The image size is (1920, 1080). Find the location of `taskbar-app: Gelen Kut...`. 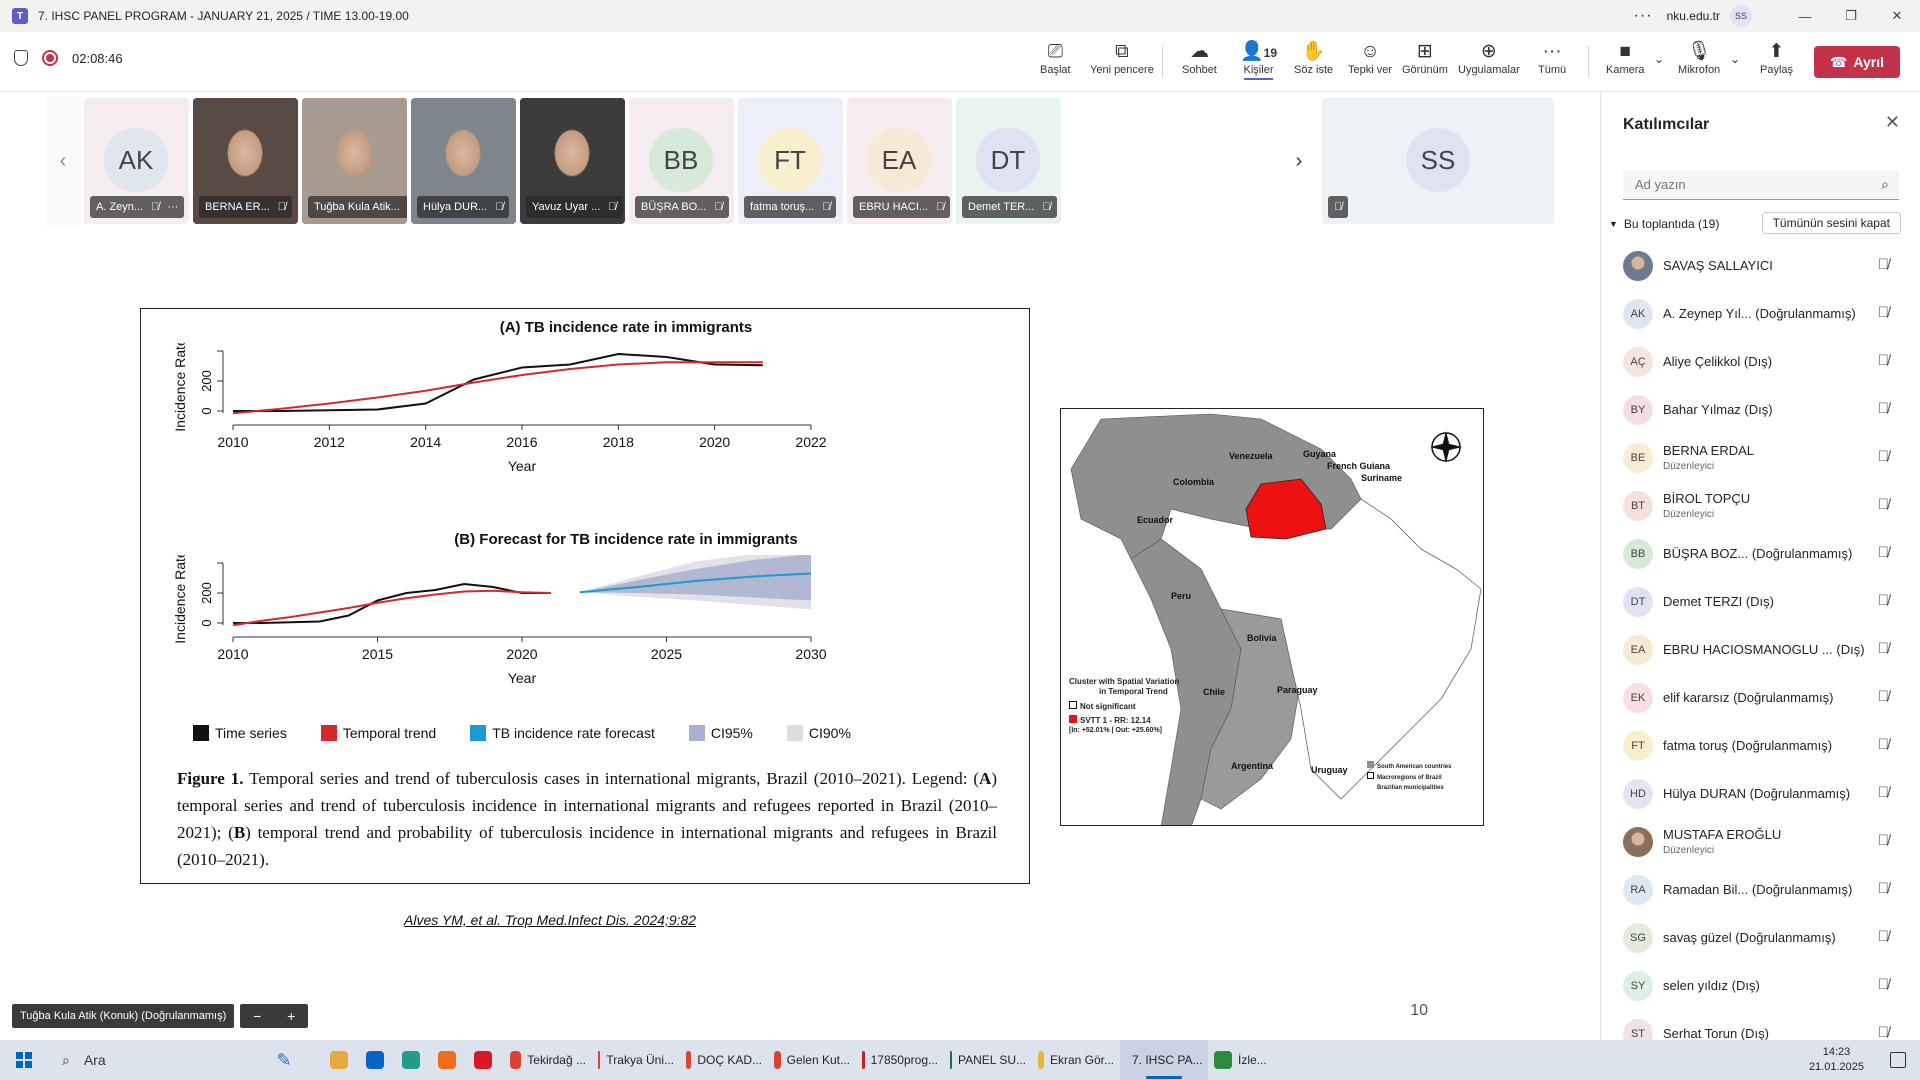

taskbar-app: Gelen Kut... is located at coordinates (812, 1060).